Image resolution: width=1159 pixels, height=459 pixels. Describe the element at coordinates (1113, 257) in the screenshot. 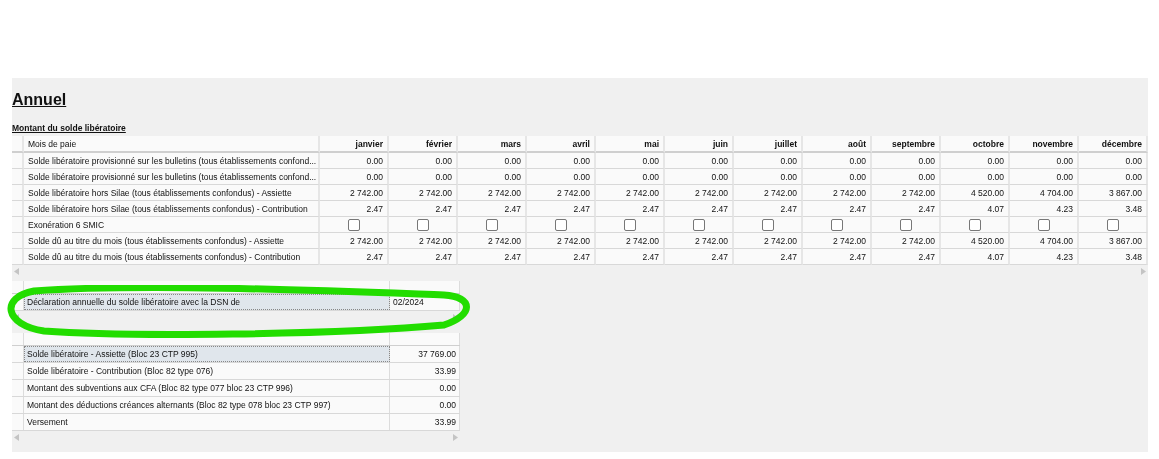

I see `table-cell: 3.48` at that location.